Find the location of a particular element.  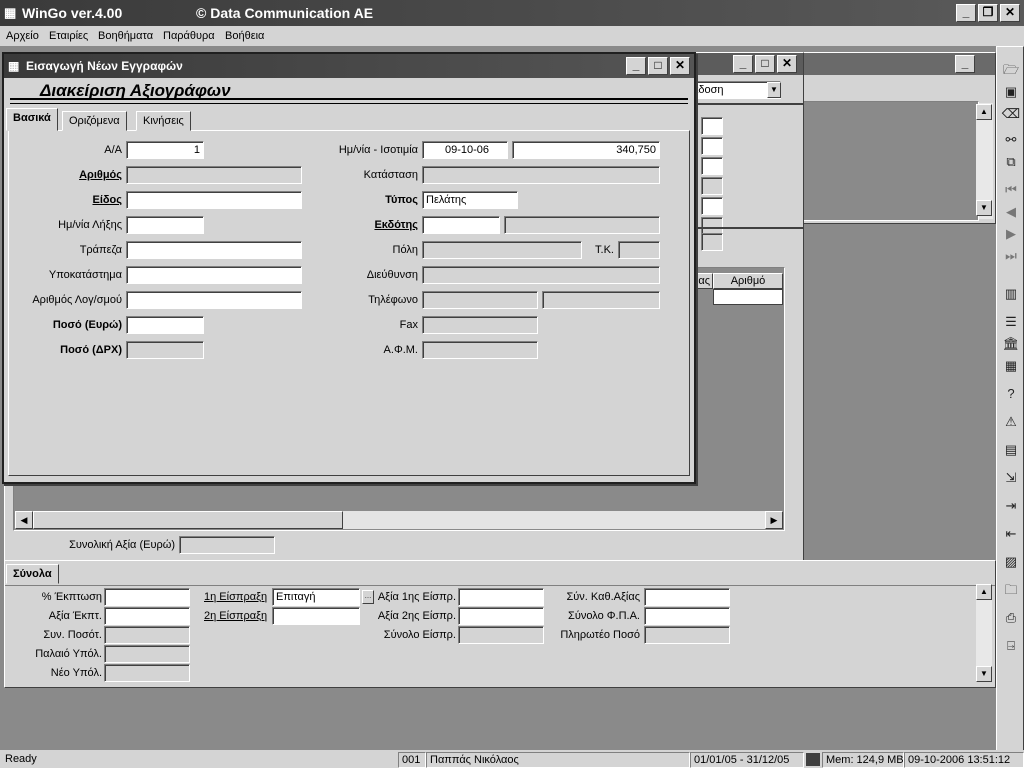

rate-field: 340,750 is located at coordinates (586, 150).